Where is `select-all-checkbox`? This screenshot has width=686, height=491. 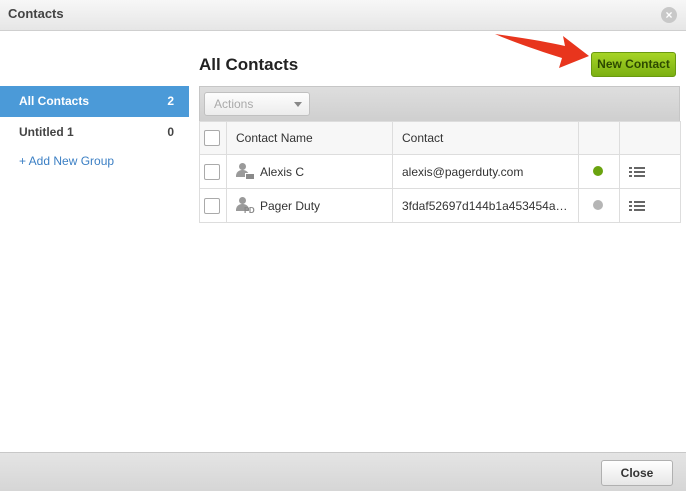 select-all-checkbox is located at coordinates (212, 138).